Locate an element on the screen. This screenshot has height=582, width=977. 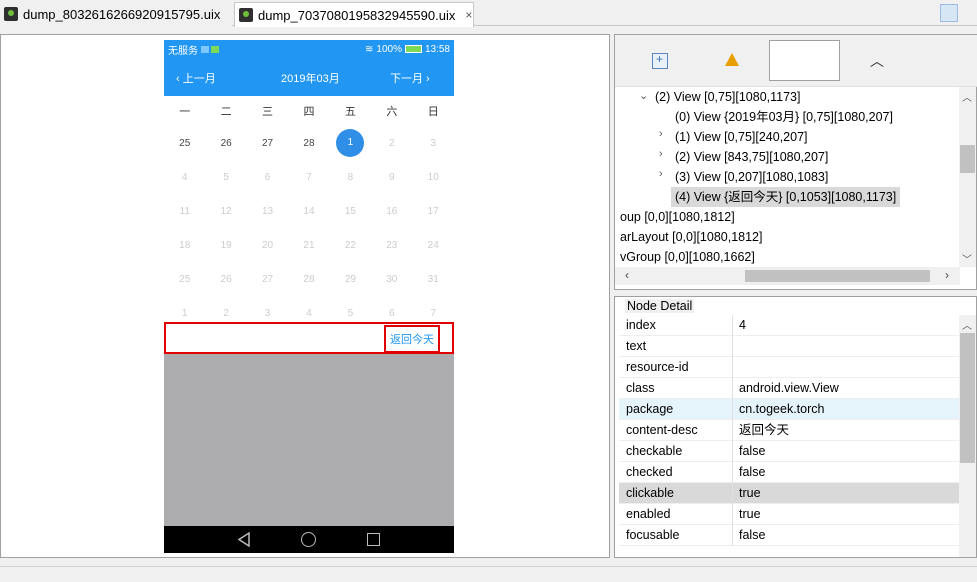
detail-row: enabled true is located at coordinates (789, 514).